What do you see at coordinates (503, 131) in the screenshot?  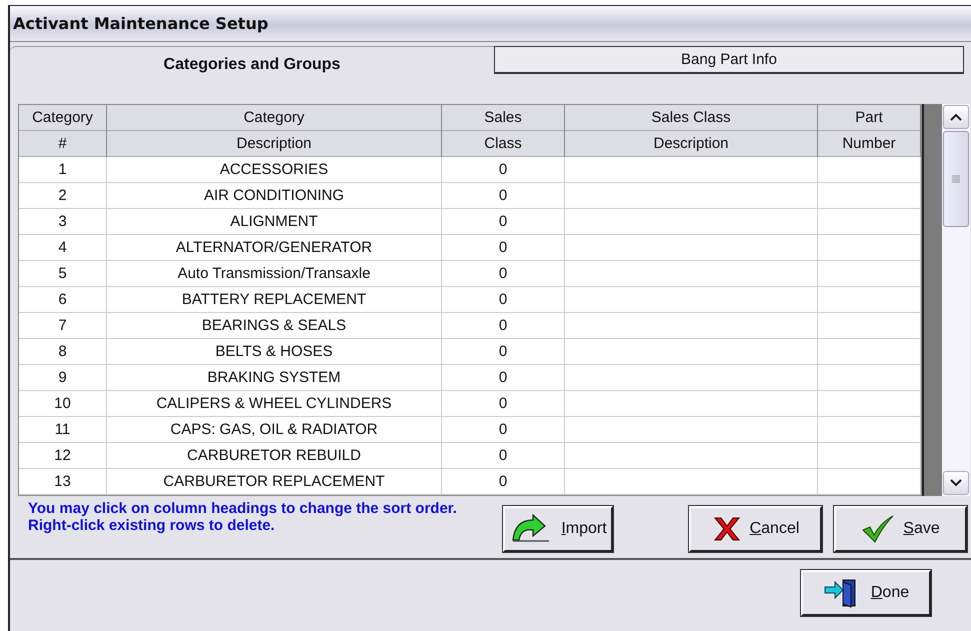 I see `column-header: Sales Class` at bounding box center [503, 131].